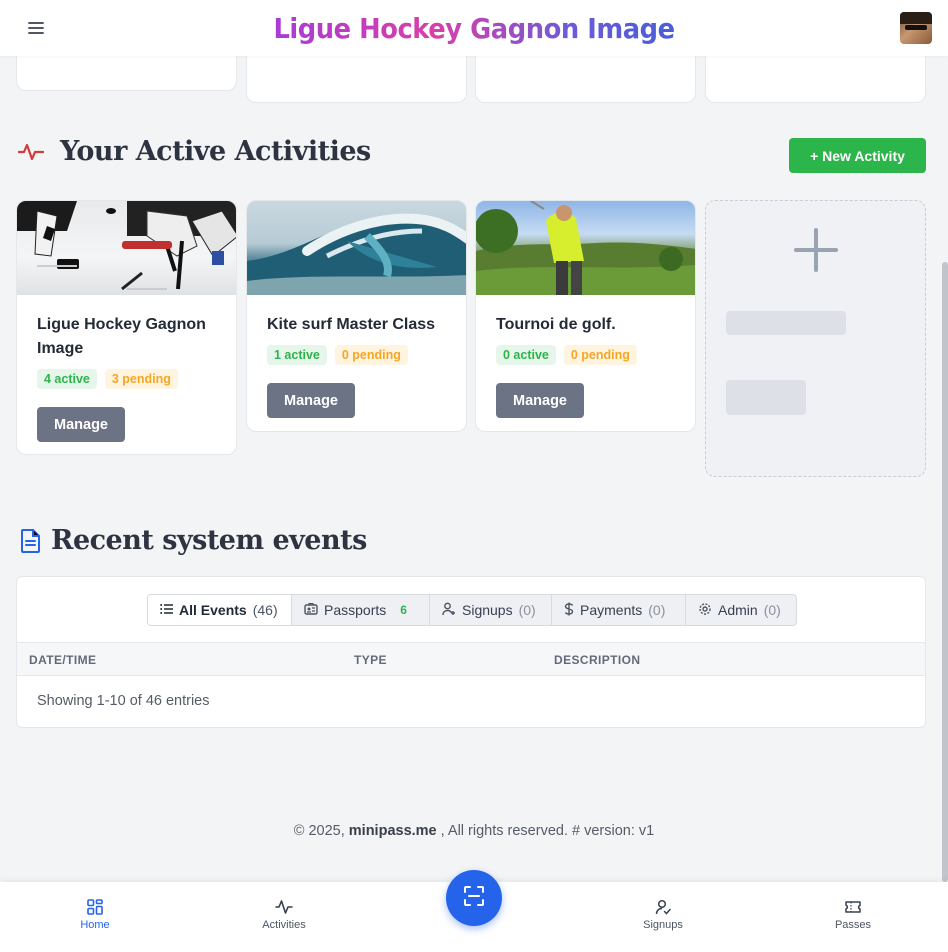 Image resolution: width=948 pixels, height=952 pixels. Describe the element at coordinates (786, 323) in the screenshot. I see `skeleton-line` at that location.